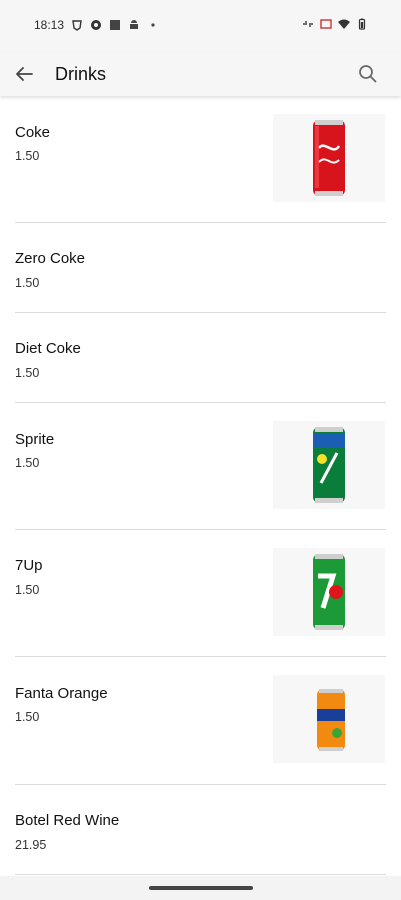 The height and width of the screenshot is (900, 401). Describe the element at coordinates (134, 24) in the screenshot. I see `android-icon` at that location.